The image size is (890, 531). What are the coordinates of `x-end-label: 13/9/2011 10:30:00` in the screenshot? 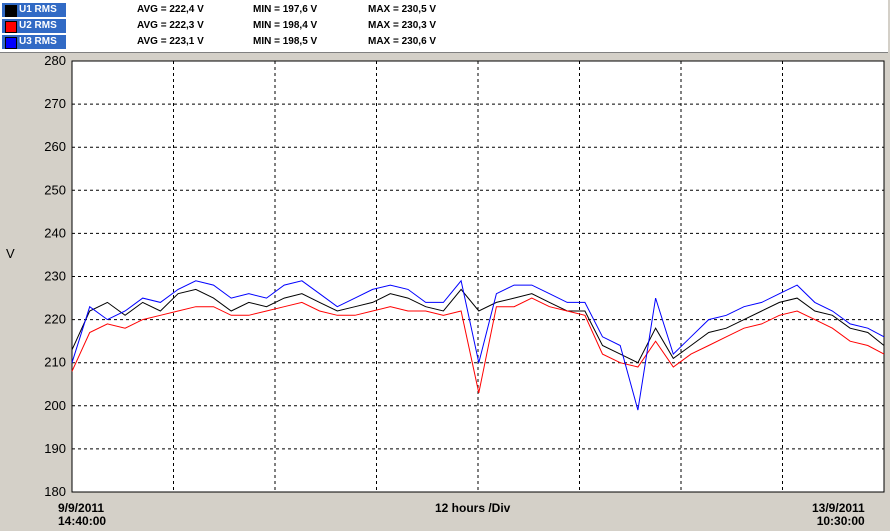 It's located at (838, 515).